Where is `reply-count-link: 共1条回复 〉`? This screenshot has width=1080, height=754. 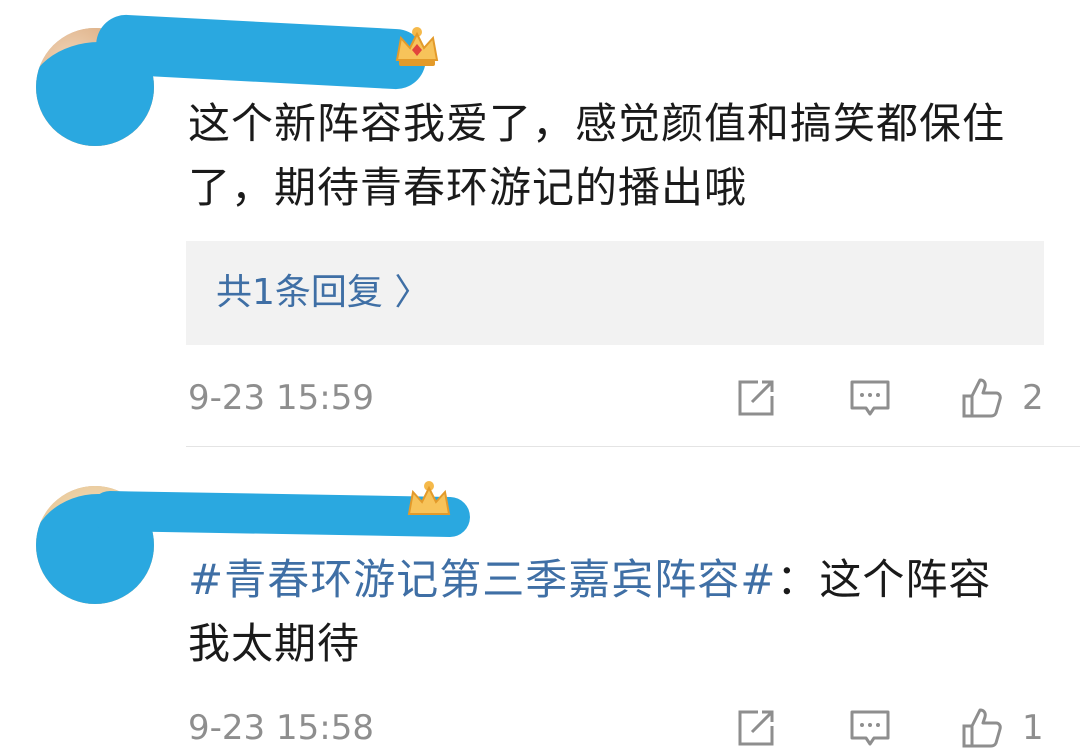
reply-count-link: 共1条回复 〉 is located at coordinates (323, 293).